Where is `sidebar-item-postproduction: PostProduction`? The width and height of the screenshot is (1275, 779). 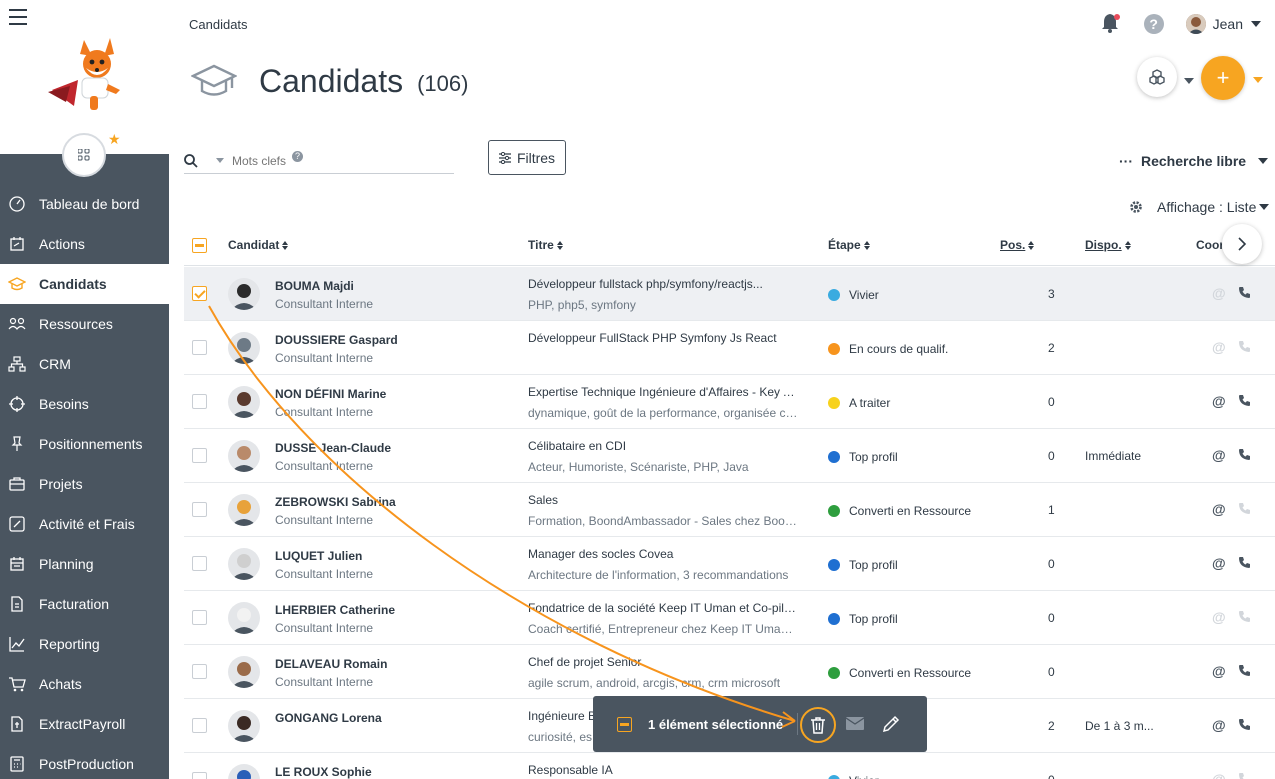 sidebar-item-postproduction: PostProduction is located at coordinates (84, 761).